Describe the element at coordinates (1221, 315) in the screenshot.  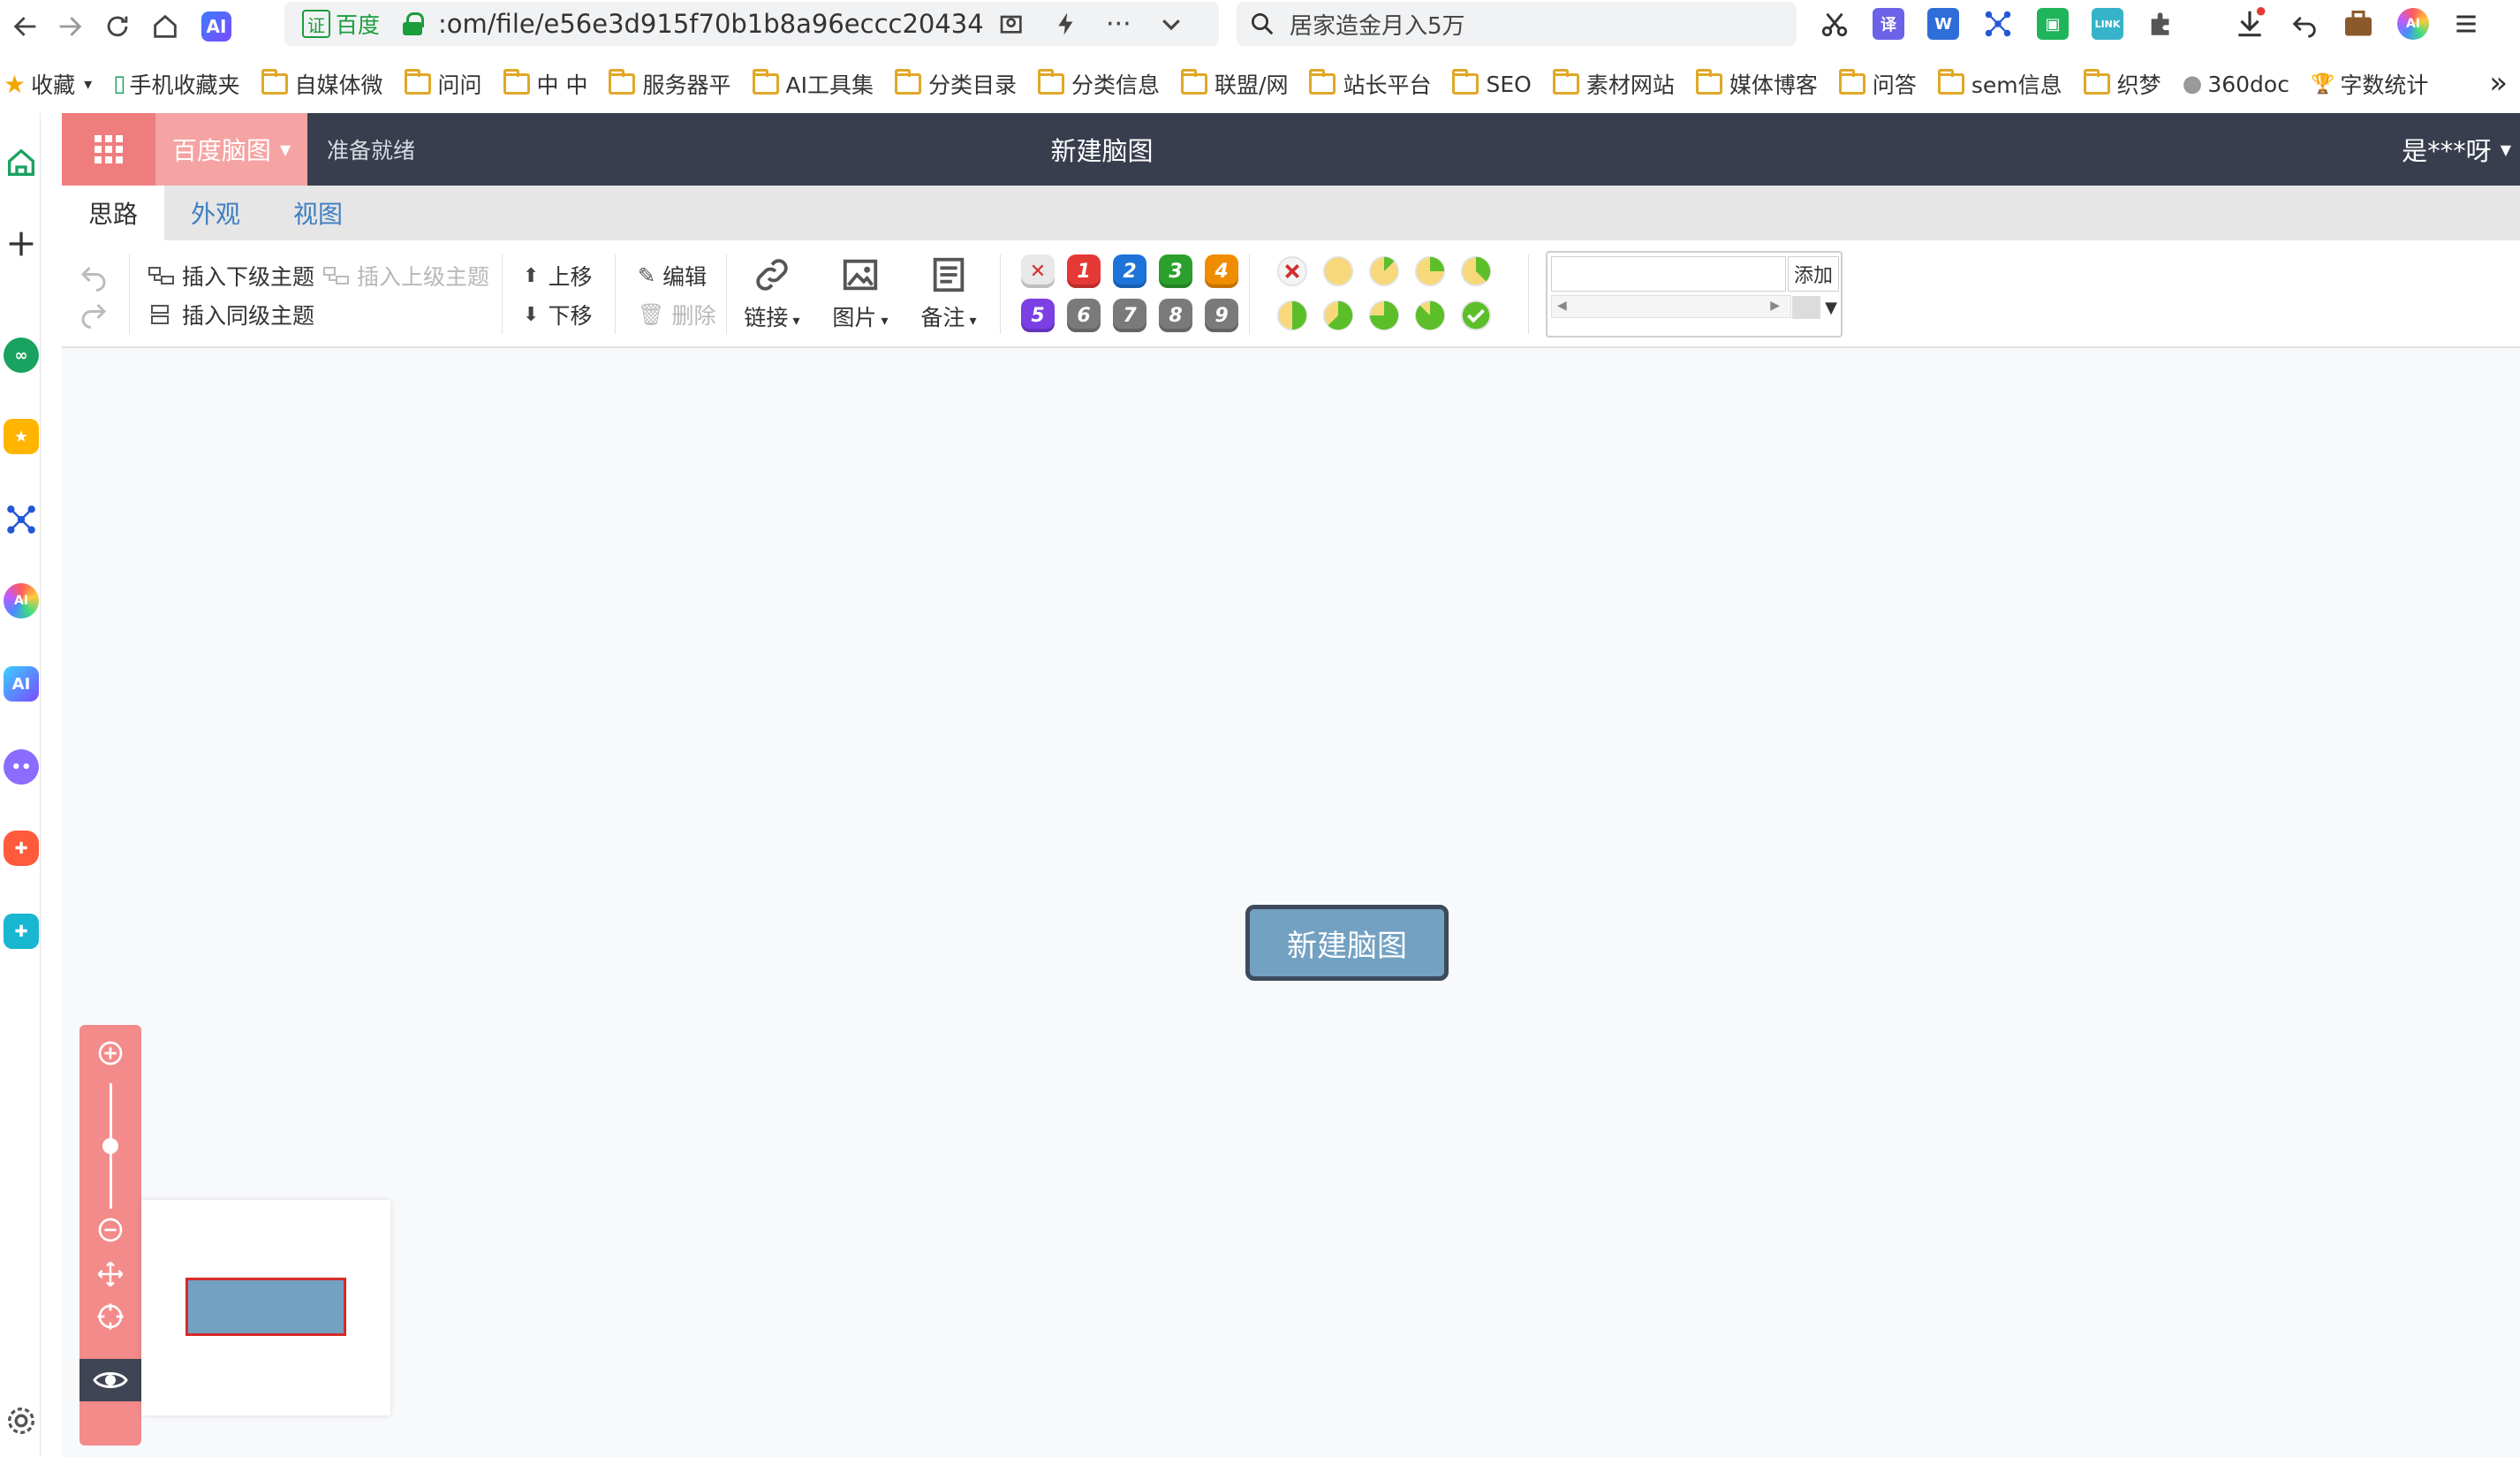
I see `priority-9-icon: 9` at that location.